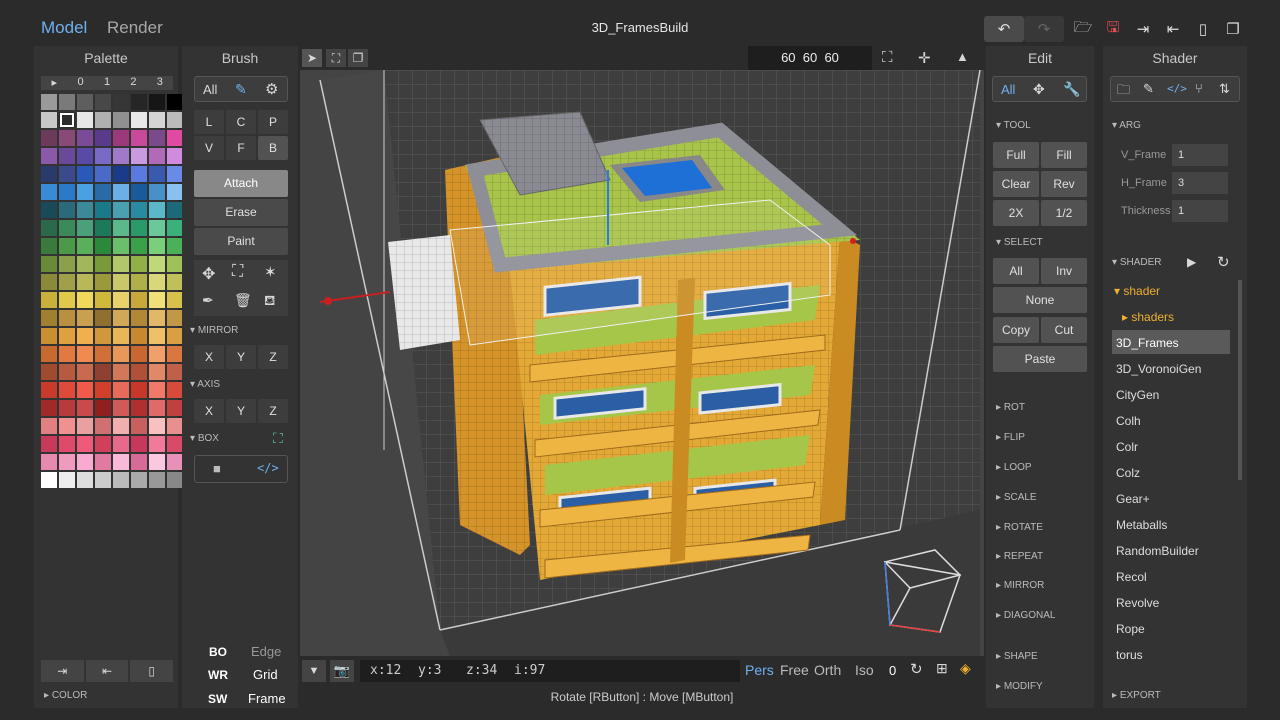 This screenshot has height=720, width=1280. I want to click on folder-icon: 🗀, so click(1123, 92).